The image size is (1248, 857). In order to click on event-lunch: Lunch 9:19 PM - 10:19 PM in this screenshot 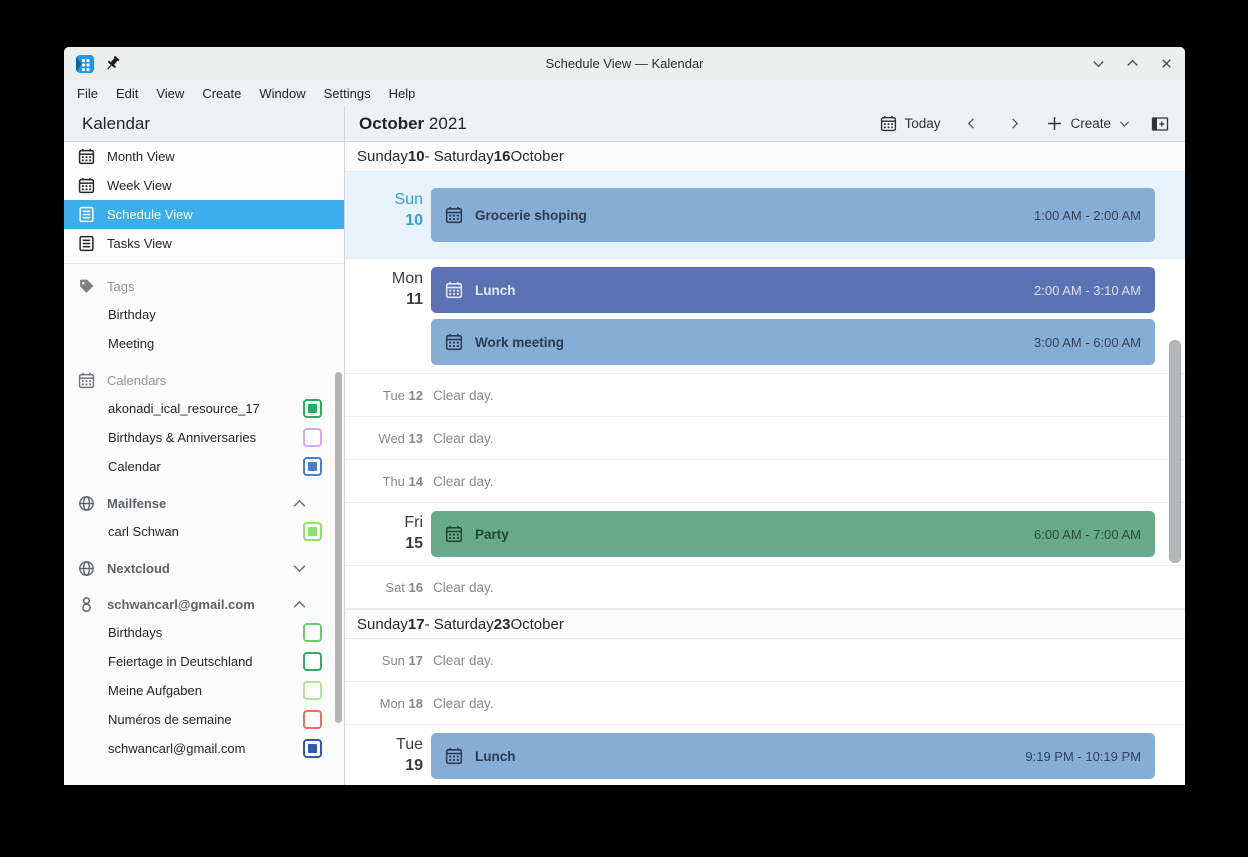, I will do `click(793, 756)`.